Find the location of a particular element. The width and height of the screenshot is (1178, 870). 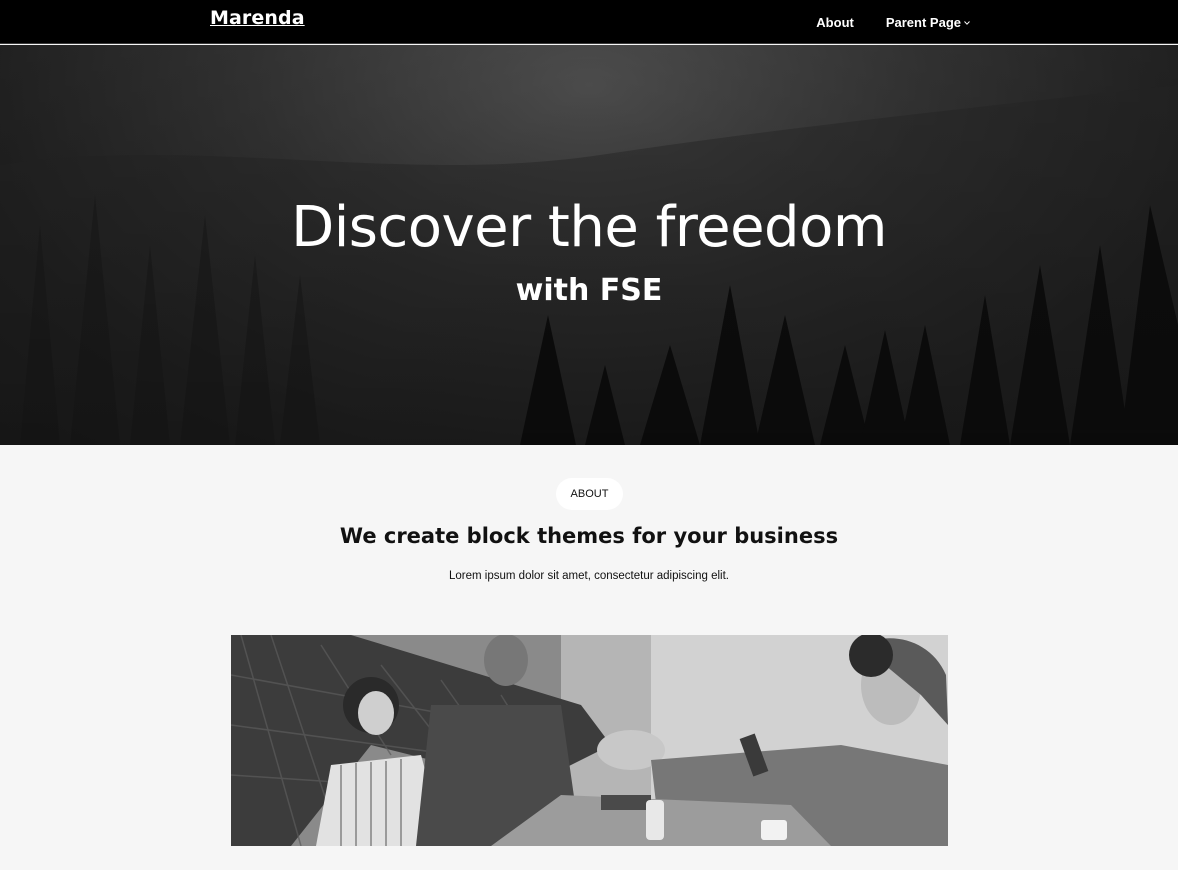

about-heading: We create block themes for your business is located at coordinates (589, 536).